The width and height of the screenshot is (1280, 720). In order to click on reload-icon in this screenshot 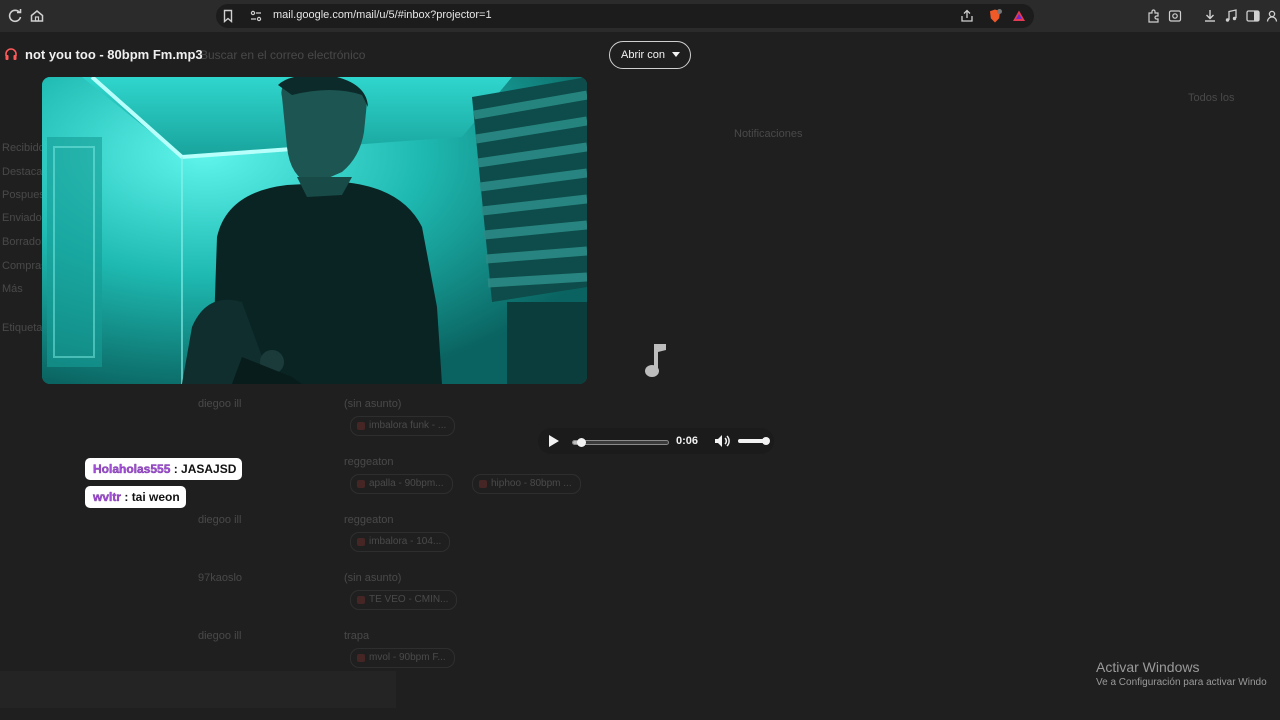, I will do `click(15, 16)`.